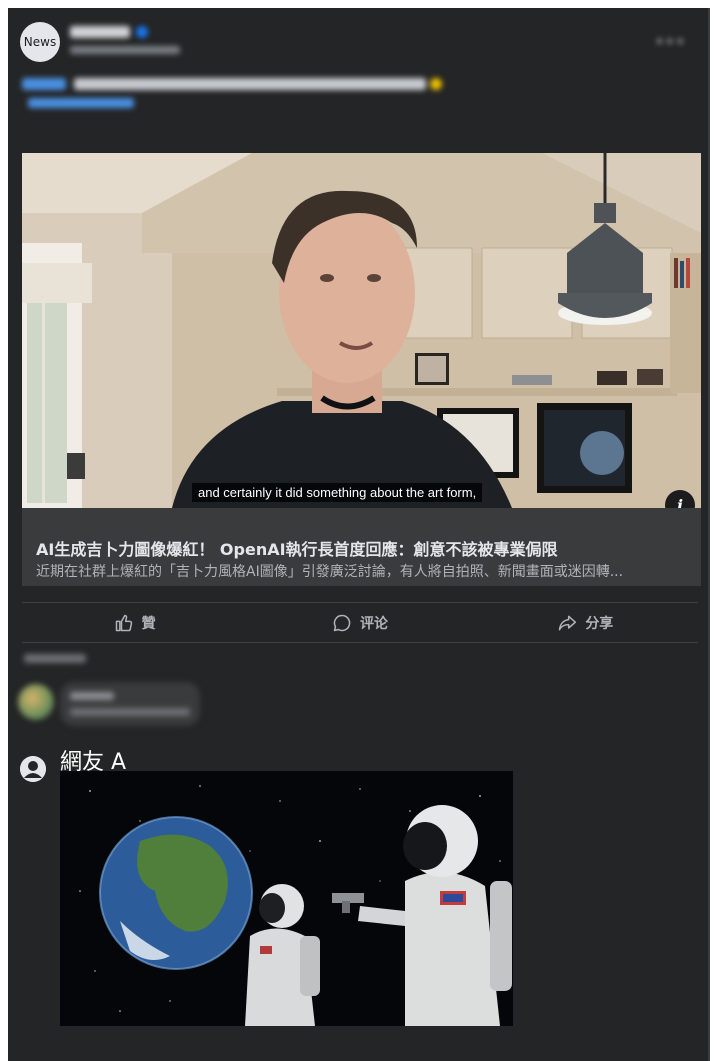  What do you see at coordinates (81, 103) in the screenshot?
I see `post-link-blurred` at bounding box center [81, 103].